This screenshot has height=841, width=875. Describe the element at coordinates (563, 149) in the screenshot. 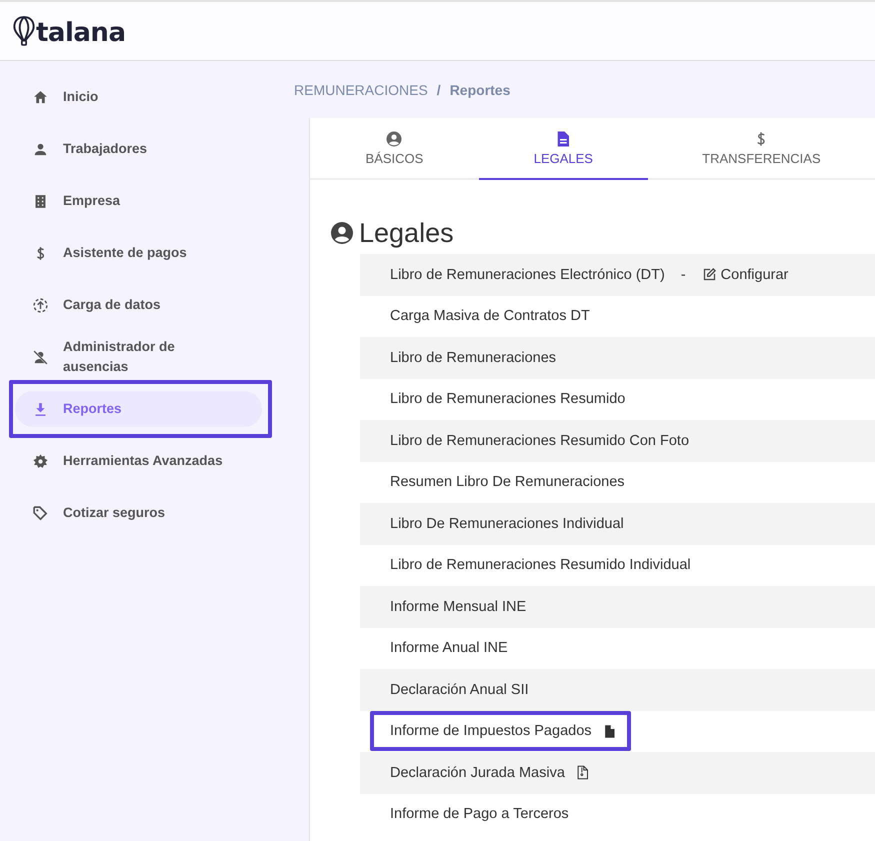

I see `tab: LEGALES` at that location.